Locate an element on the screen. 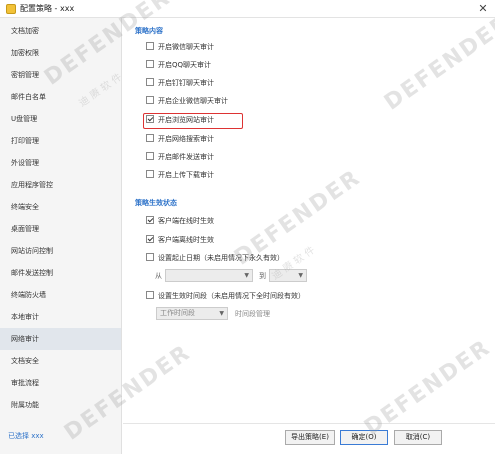  wecom-audit-checkbox: 开启企业微信聊天审计 is located at coordinates (187, 101).